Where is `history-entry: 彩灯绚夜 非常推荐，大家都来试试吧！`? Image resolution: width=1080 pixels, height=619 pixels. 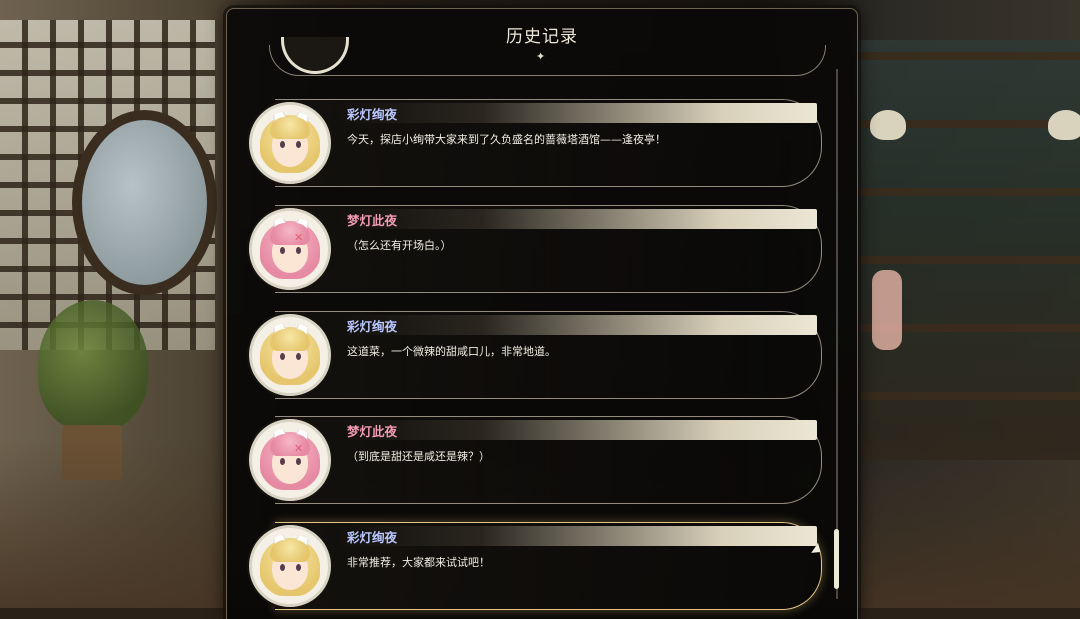
history-entry: 彩灯绚夜 非常推荐，大家都来试试吧！ is located at coordinates (536, 566).